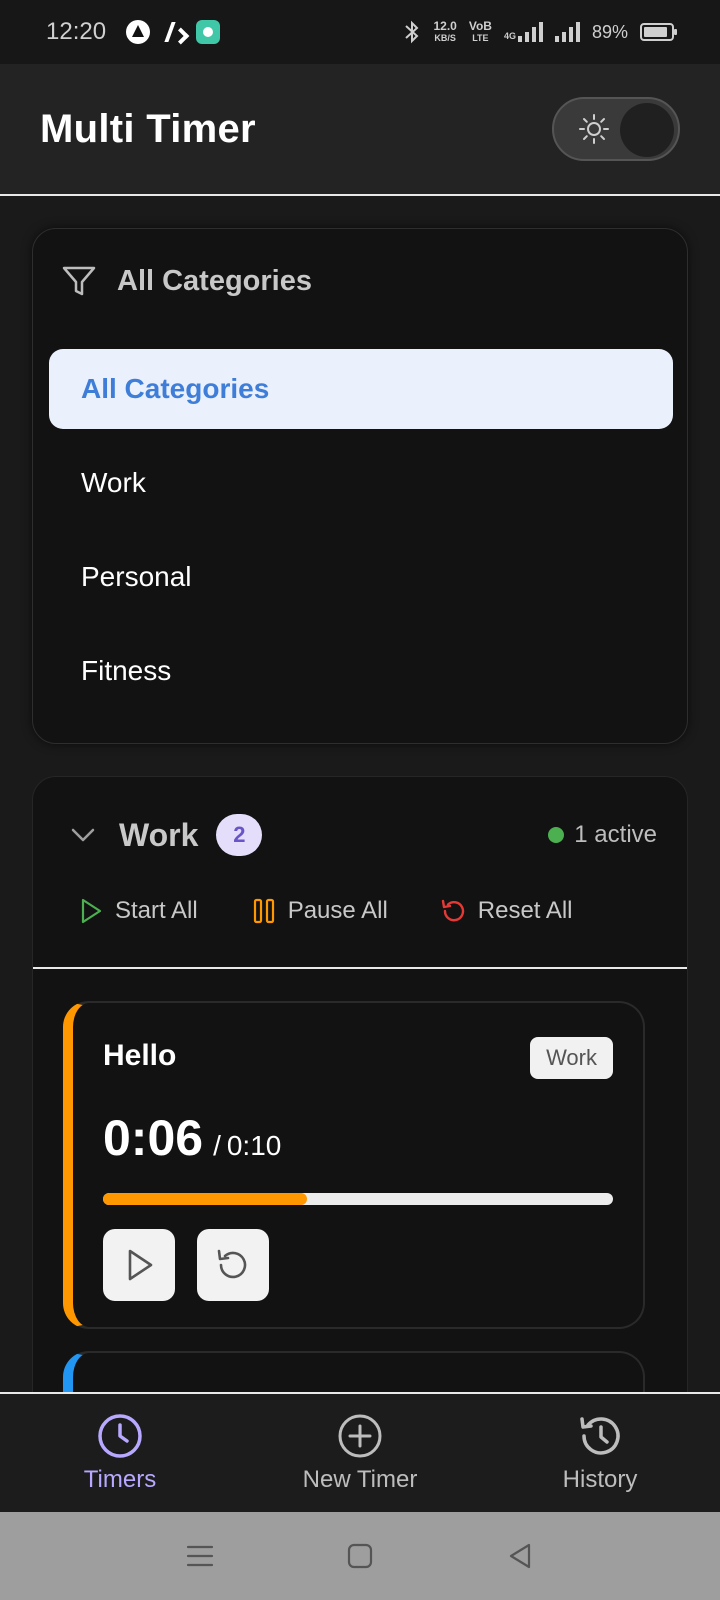  I want to click on back-triangle-icon, so click(520, 1556).